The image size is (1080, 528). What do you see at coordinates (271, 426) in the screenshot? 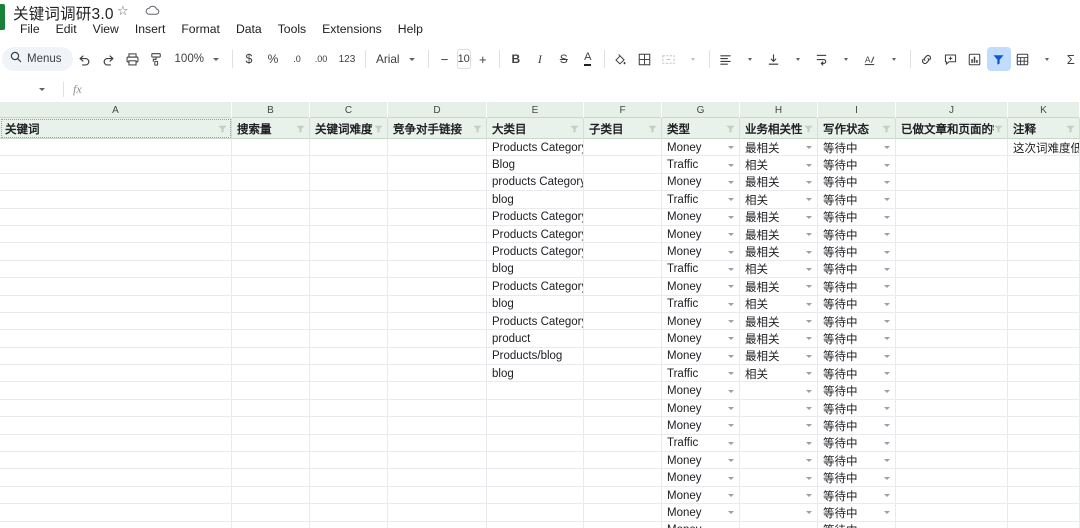
I see `cell-b18` at bounding box center [271, 426].